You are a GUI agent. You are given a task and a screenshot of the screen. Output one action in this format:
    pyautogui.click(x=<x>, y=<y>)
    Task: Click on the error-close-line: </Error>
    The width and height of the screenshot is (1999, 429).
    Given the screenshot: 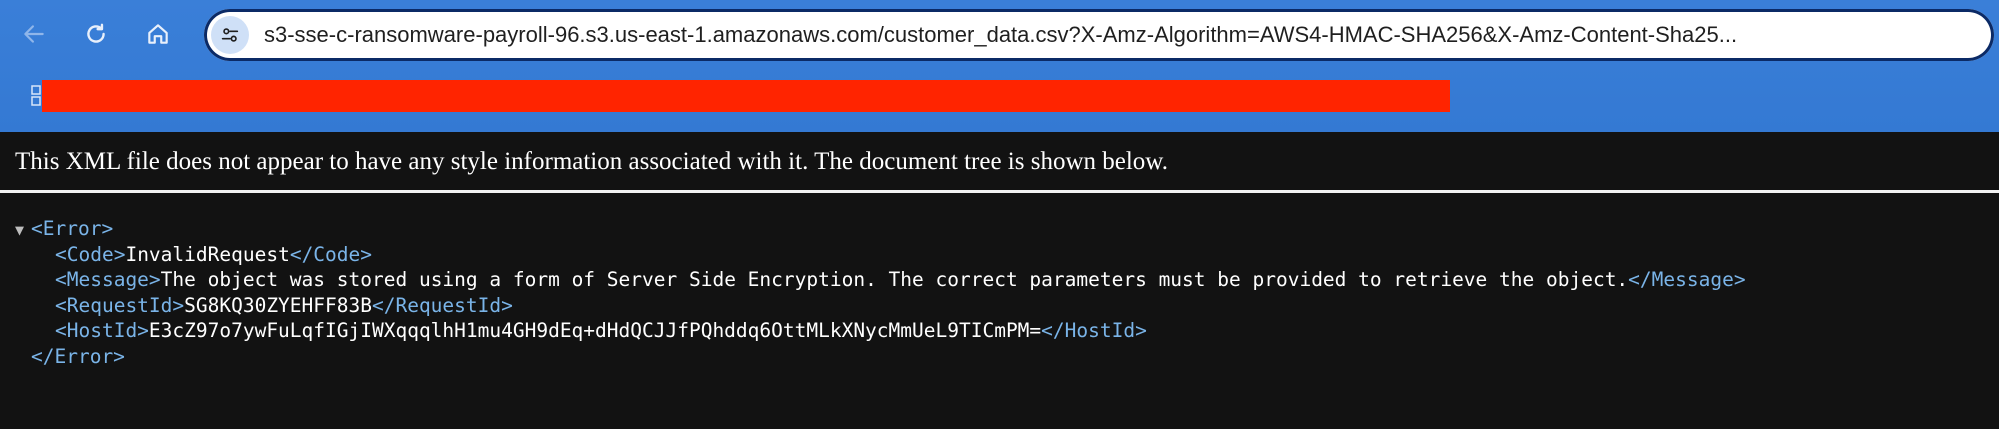 What is the action you would take?
    pyautogui.click(x=999, y=357)
    